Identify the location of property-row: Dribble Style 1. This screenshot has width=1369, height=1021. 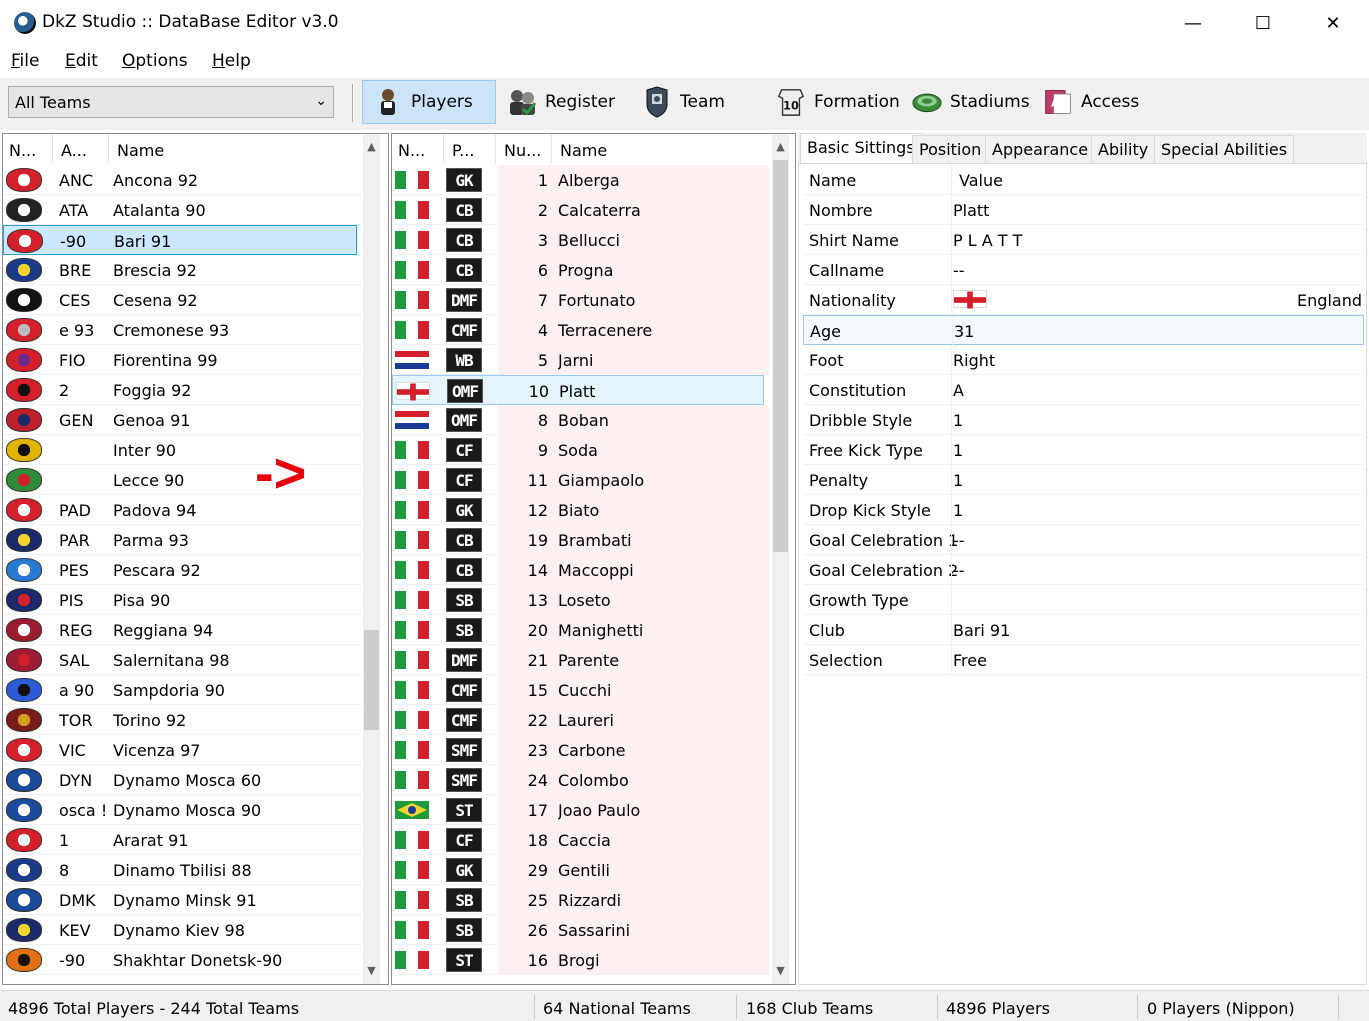
(1083, 420).